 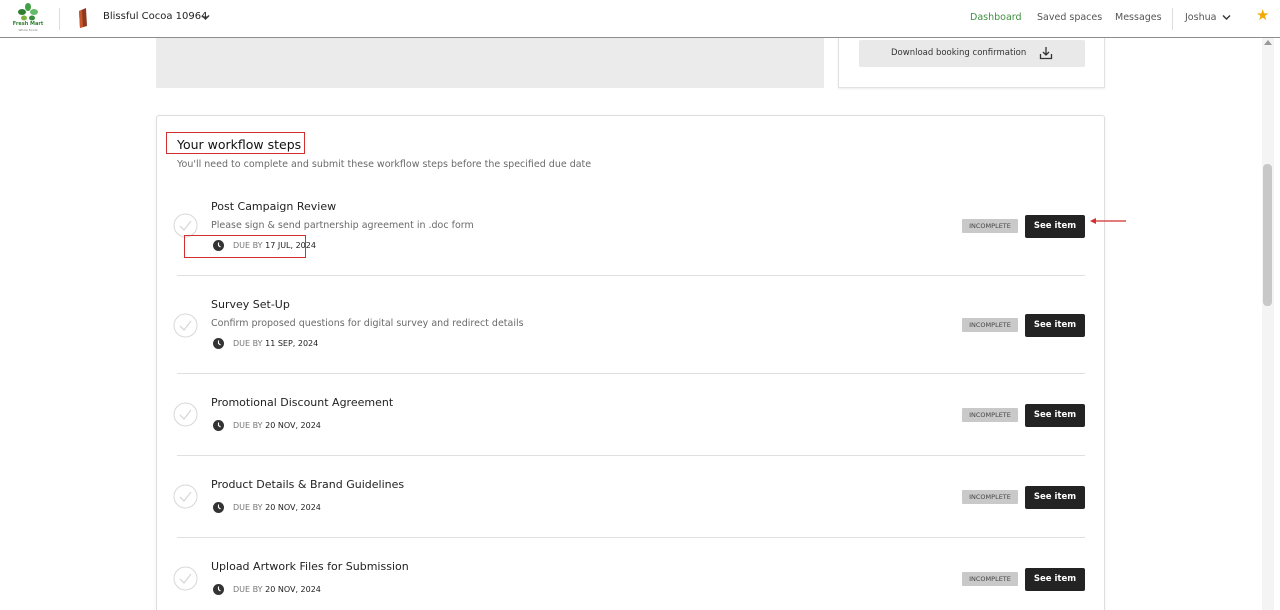 I want to click on nav-dashboard: Dashboard, so click(x=996, y=17).